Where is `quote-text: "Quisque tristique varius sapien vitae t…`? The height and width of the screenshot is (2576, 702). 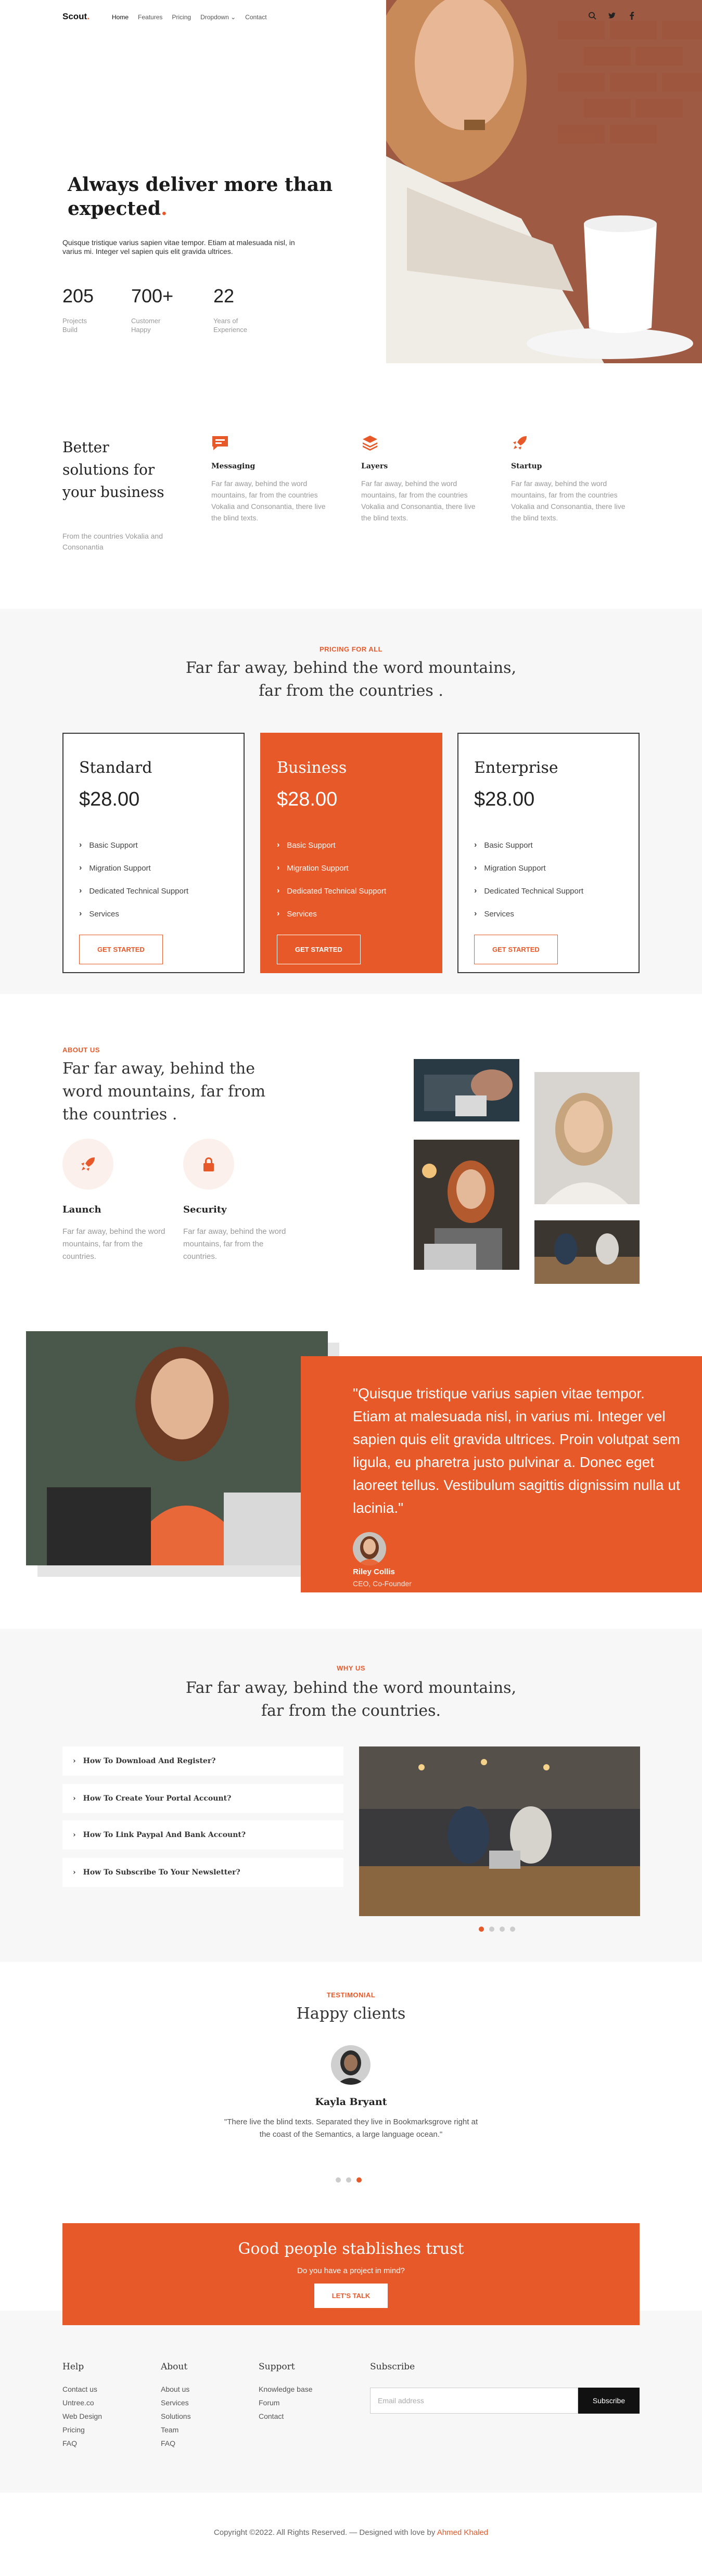 quote-text: "Quisque tristique varius sapien vitae t… is located at coordinates (516, 1450).